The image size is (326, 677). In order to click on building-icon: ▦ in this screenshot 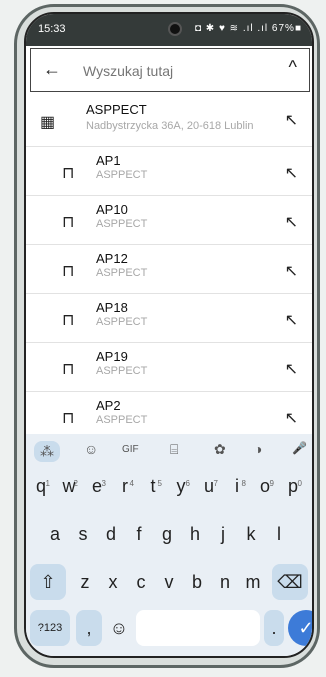, I will do `click(48, 122)`.